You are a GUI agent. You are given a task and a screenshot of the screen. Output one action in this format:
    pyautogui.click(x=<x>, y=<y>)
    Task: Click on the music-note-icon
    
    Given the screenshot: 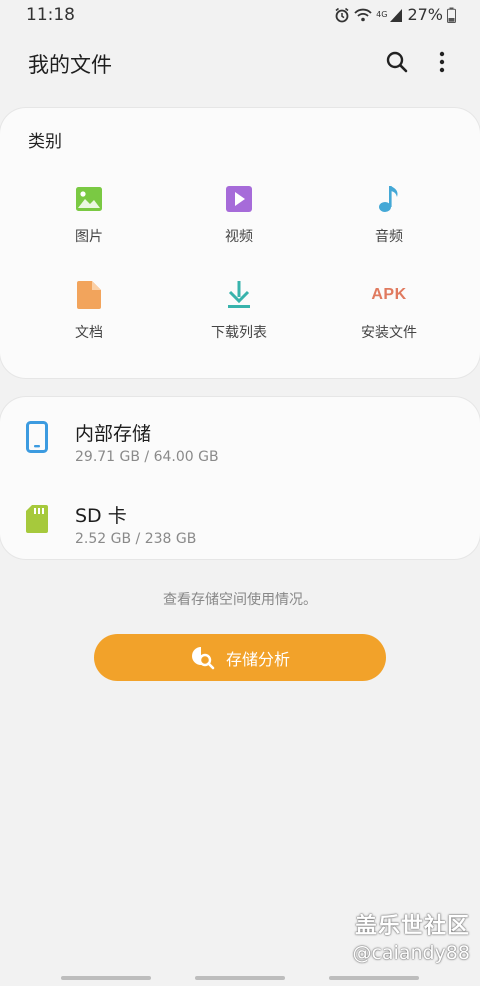 What is the action you would take?
    pyautogui.click(x=389, y=199)
    